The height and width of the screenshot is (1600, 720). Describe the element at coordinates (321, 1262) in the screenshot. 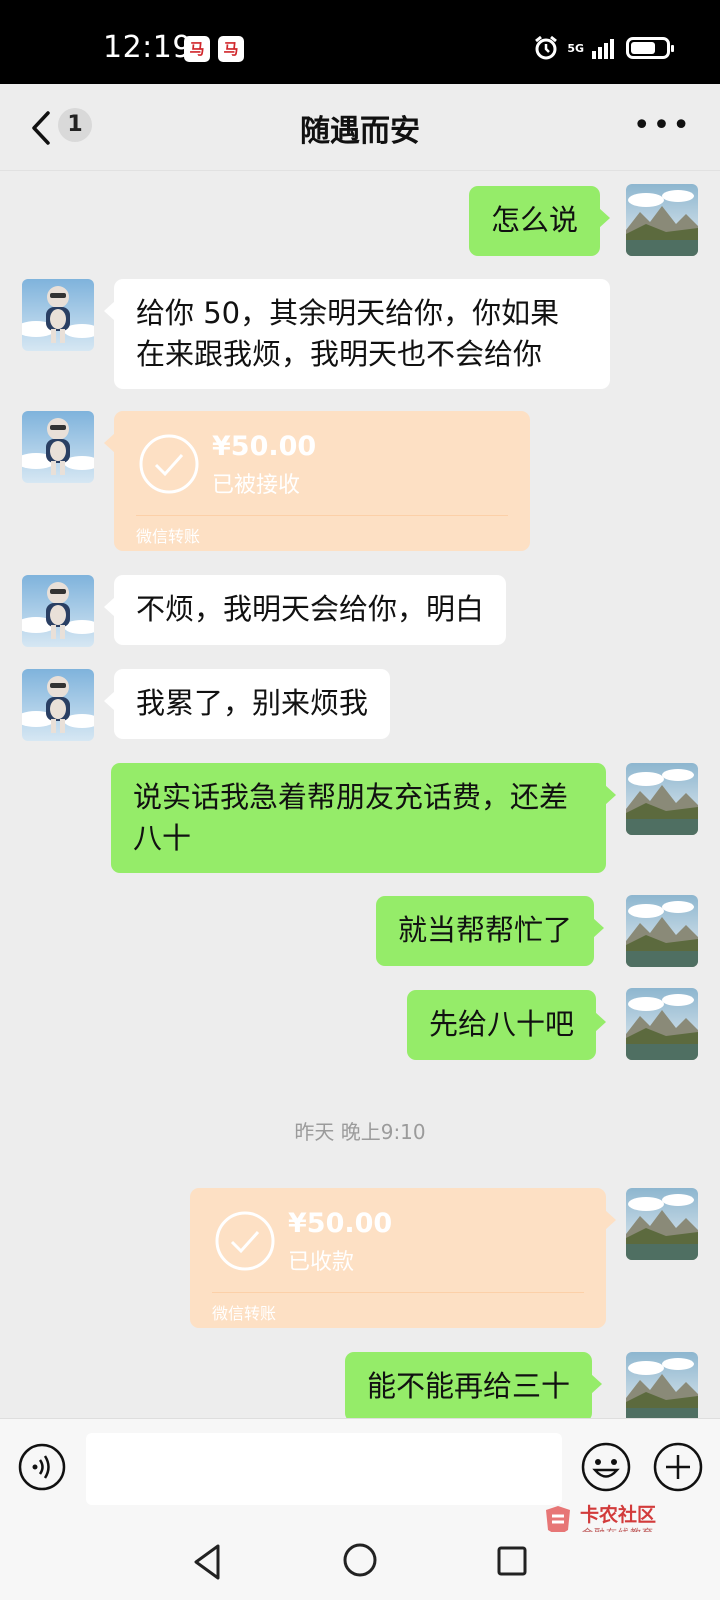

I see `transfer-status: 已收款` at that location.